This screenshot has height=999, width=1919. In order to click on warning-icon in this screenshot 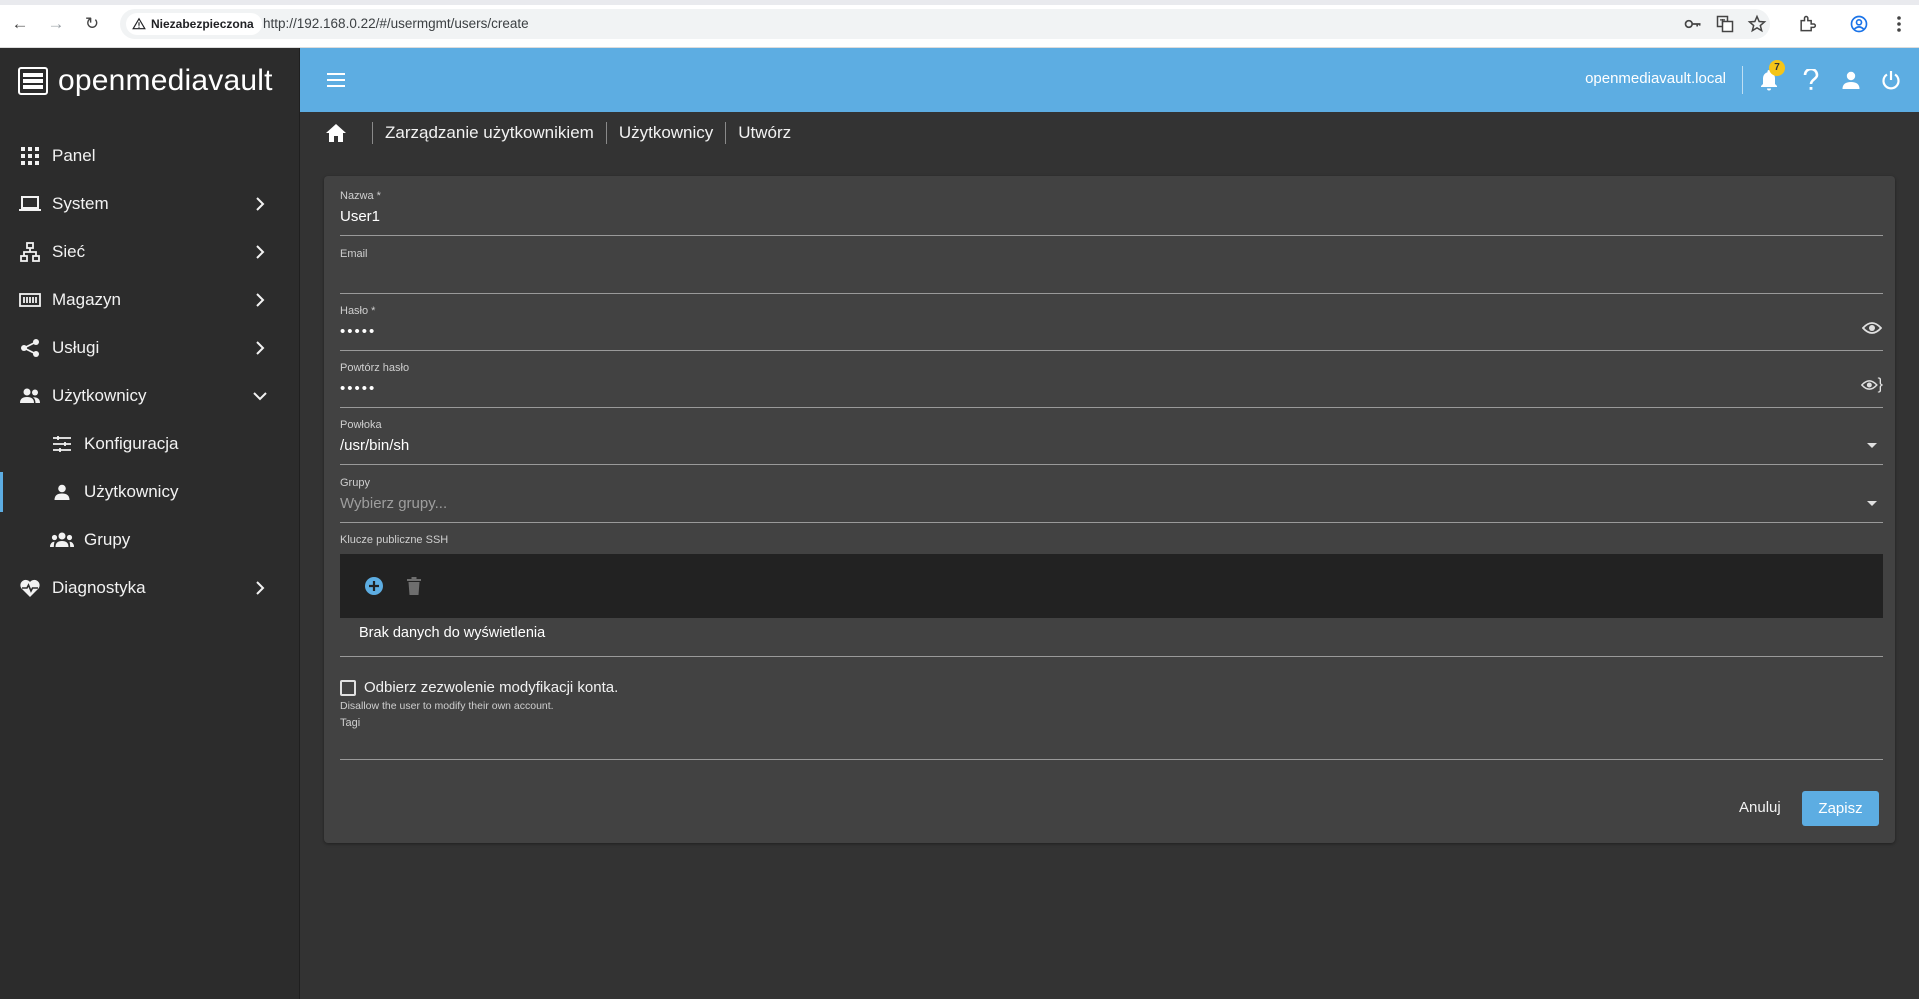, I will do `click(139, 23)`.